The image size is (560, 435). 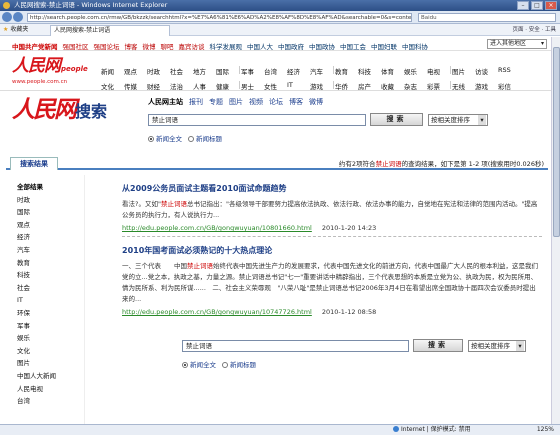 I want to click on result-title: 2010年国考面试必须熟记的十大热点理论, so click(x=332, y=250).